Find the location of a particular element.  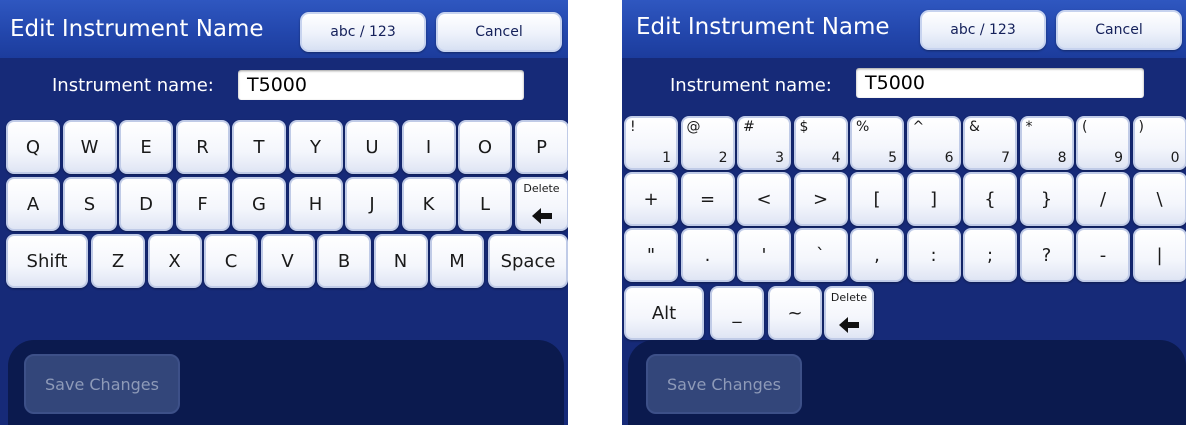

key-4: $4 is located at coordinates (820, 143).